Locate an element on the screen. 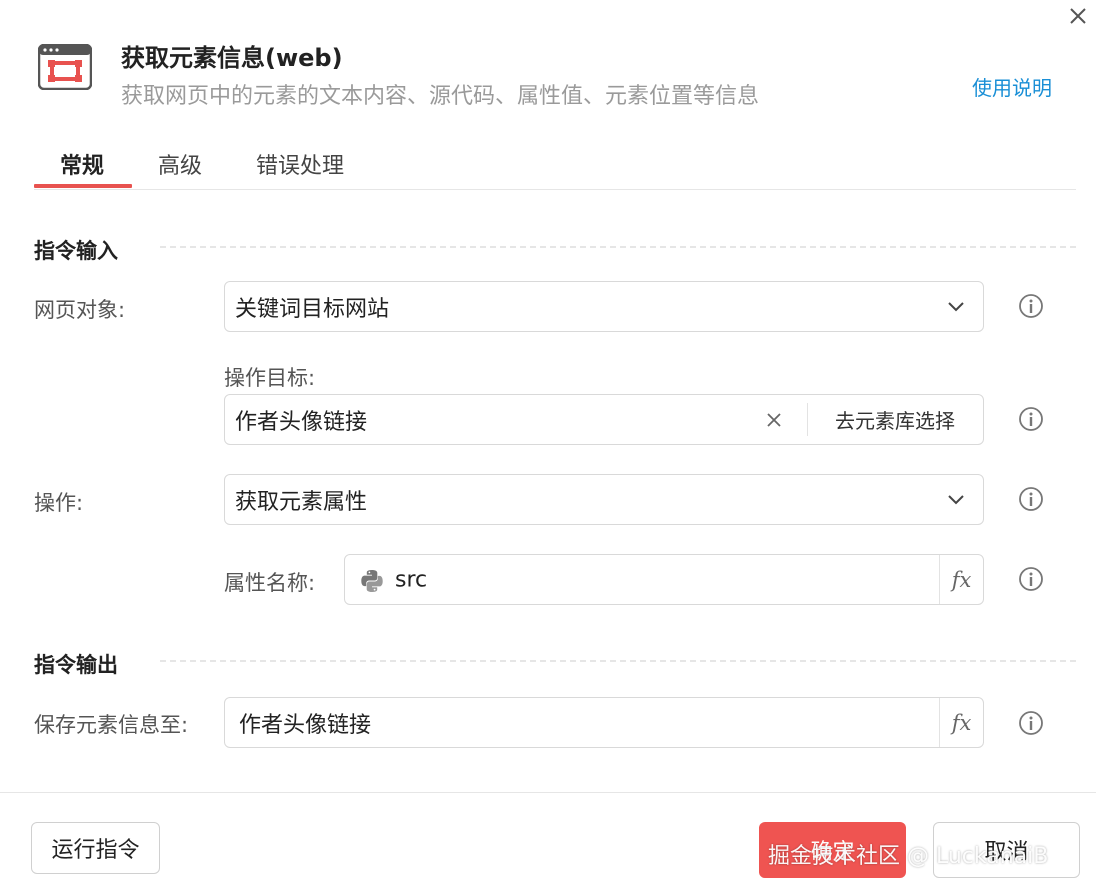 This screenshot has width=1096, height=893. operation-value: 获取元素属性 is located at coordinates (301, 502).